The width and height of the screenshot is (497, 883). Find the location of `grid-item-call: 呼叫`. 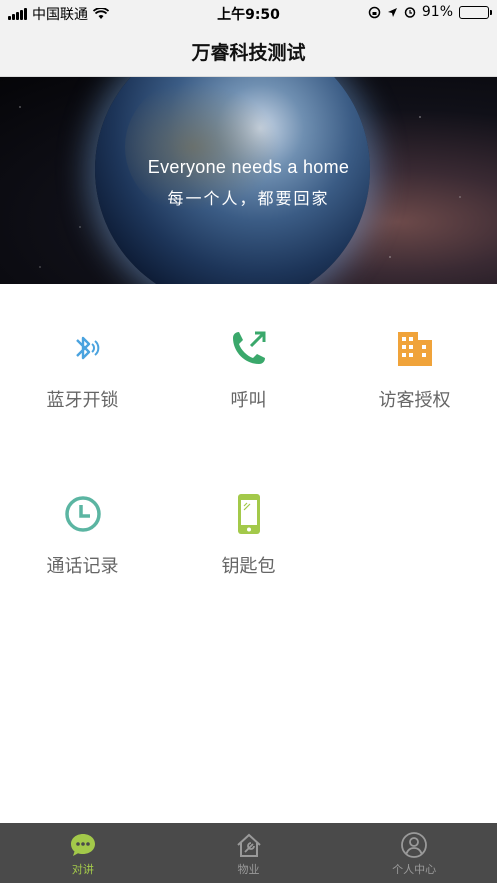

grid-item-call: 呼叫 is located at coordinates (248, 369).